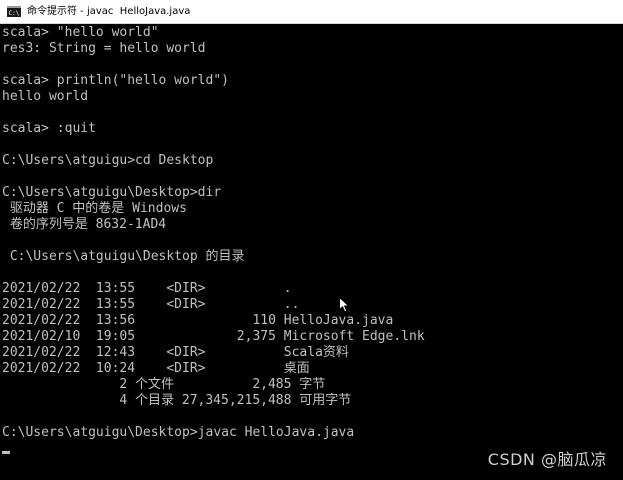  Describe the element at coordinates (45, 96) in the screenshot. I see `console-line: hello world` at that location.